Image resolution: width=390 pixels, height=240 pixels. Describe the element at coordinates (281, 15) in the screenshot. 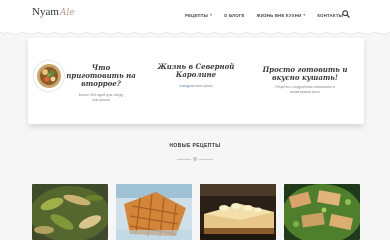

I see `nav-item-life: ЖИЗНЬ ВНЕ КУХНИ ▾` at that location.